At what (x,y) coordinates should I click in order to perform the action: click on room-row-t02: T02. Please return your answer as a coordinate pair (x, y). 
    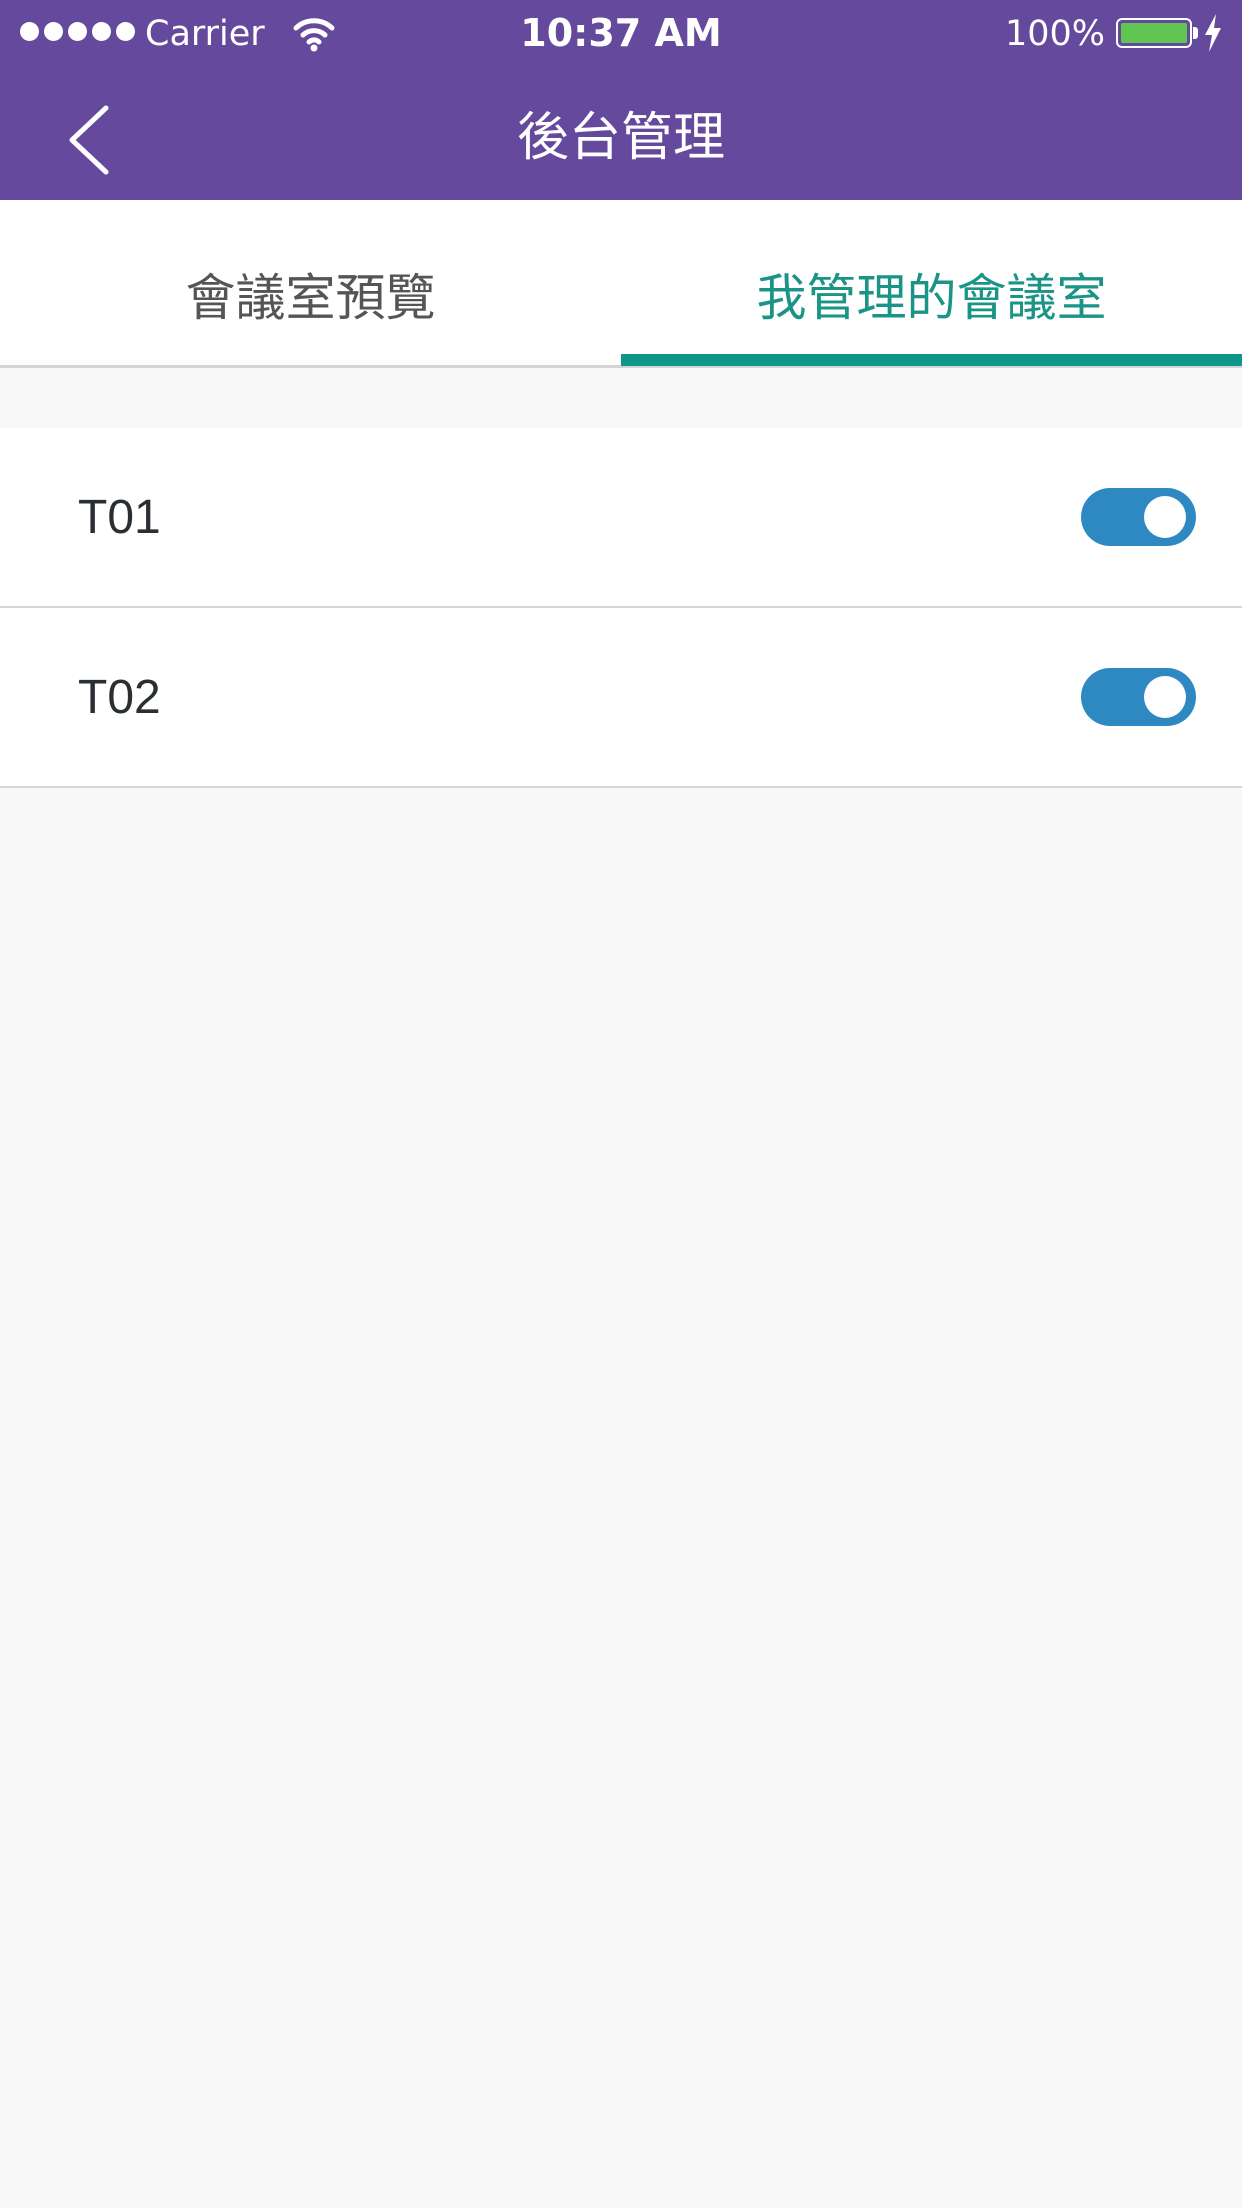
    Looking at the image, I should click on (621, 698).